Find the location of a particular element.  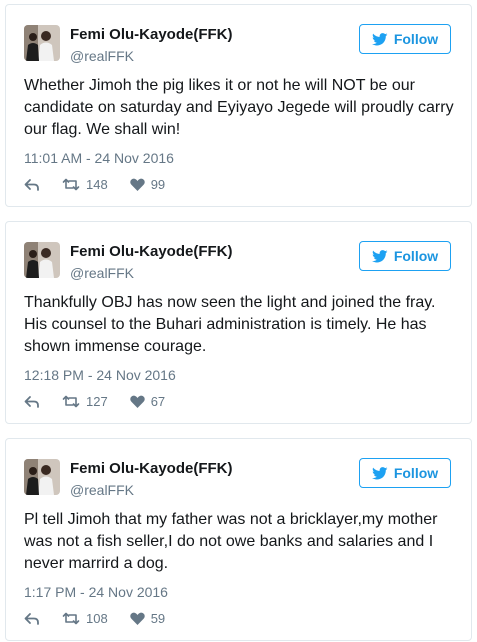

like-button: 99 is located at coordinates (147, 184).